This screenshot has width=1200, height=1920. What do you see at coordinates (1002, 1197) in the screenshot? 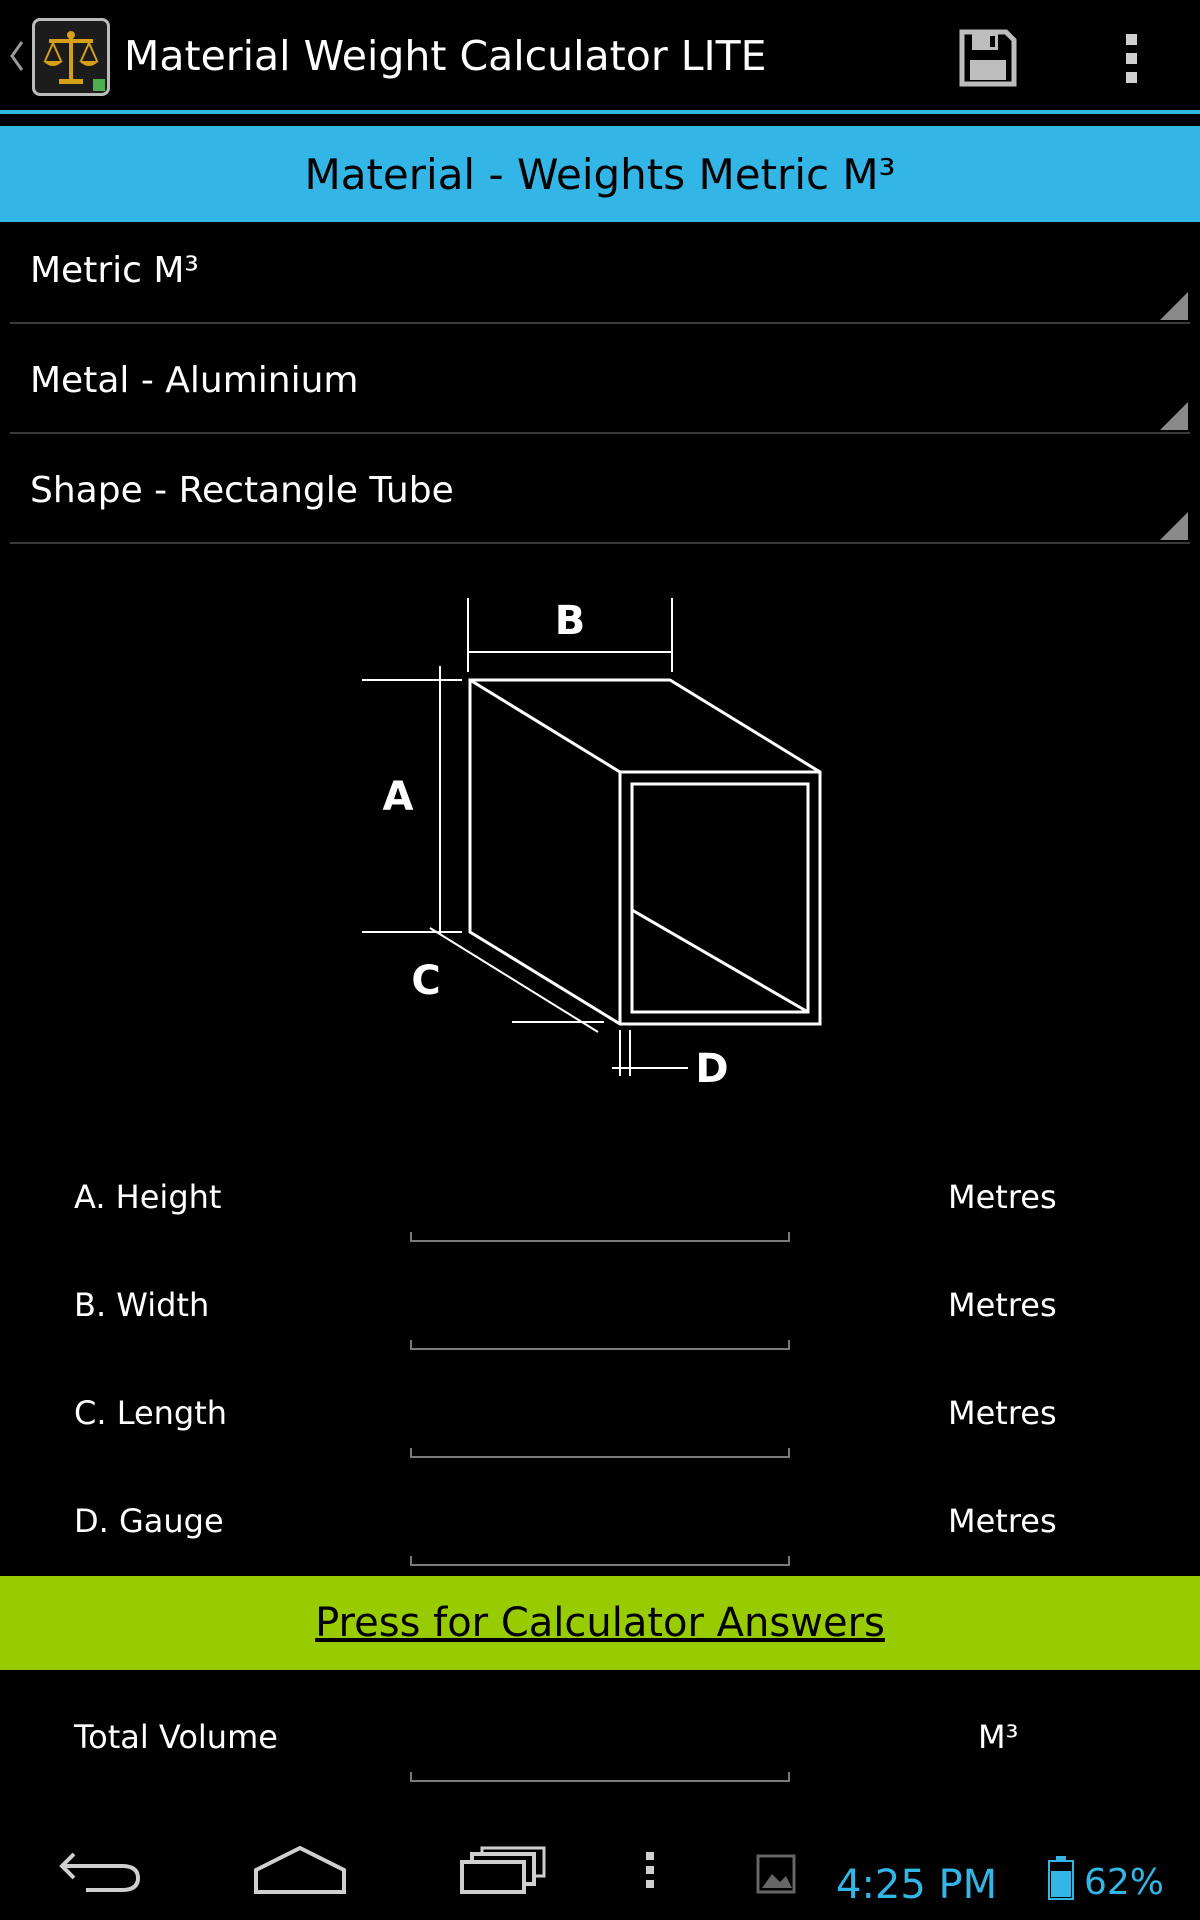
I see `height-unit: Metres` at bounding box center [1002, 1197].